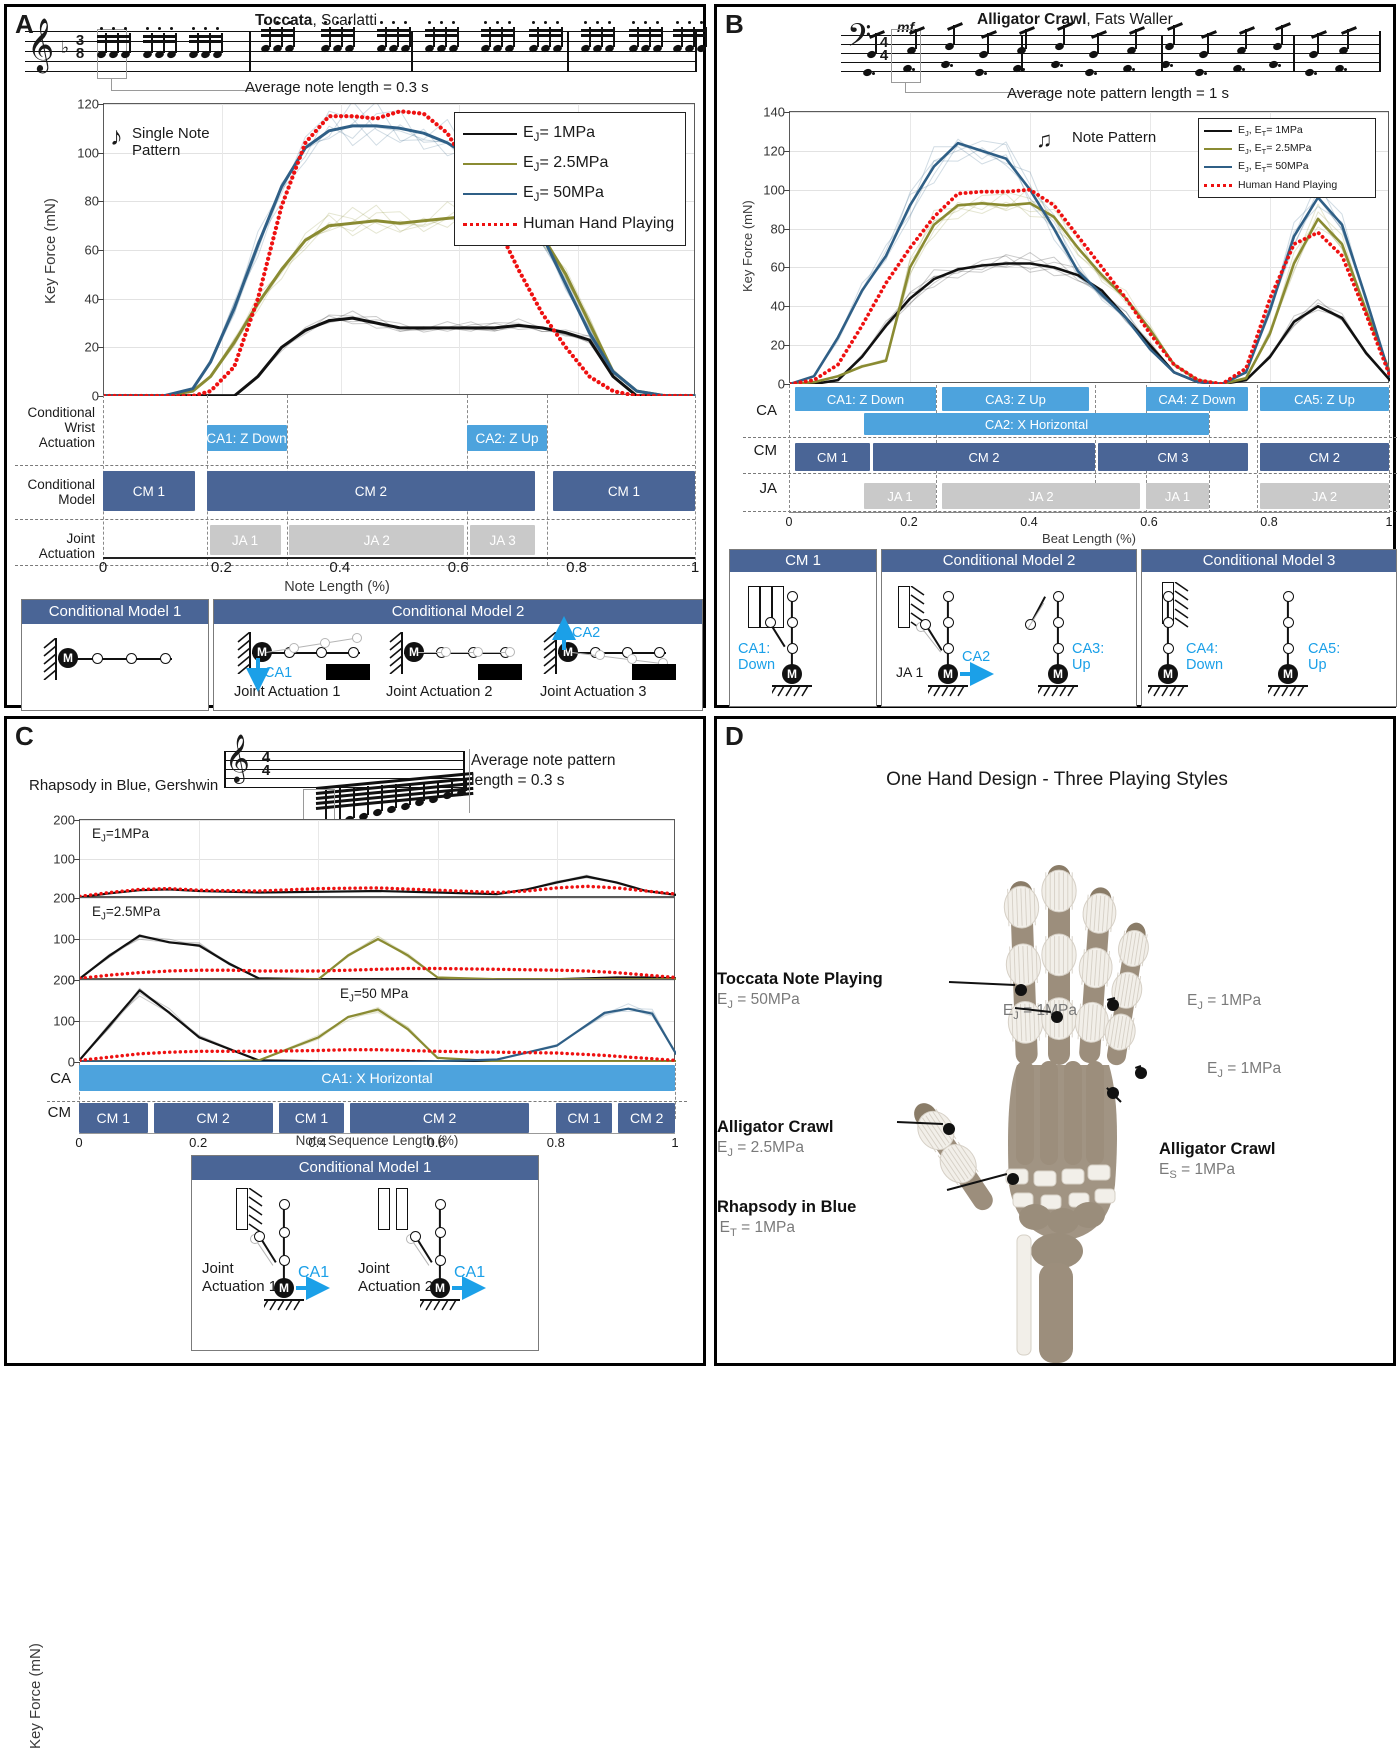 The height and width of the screenshot is (1749, 1400). I want to click on motor-icon: M, so click(1168, 674).